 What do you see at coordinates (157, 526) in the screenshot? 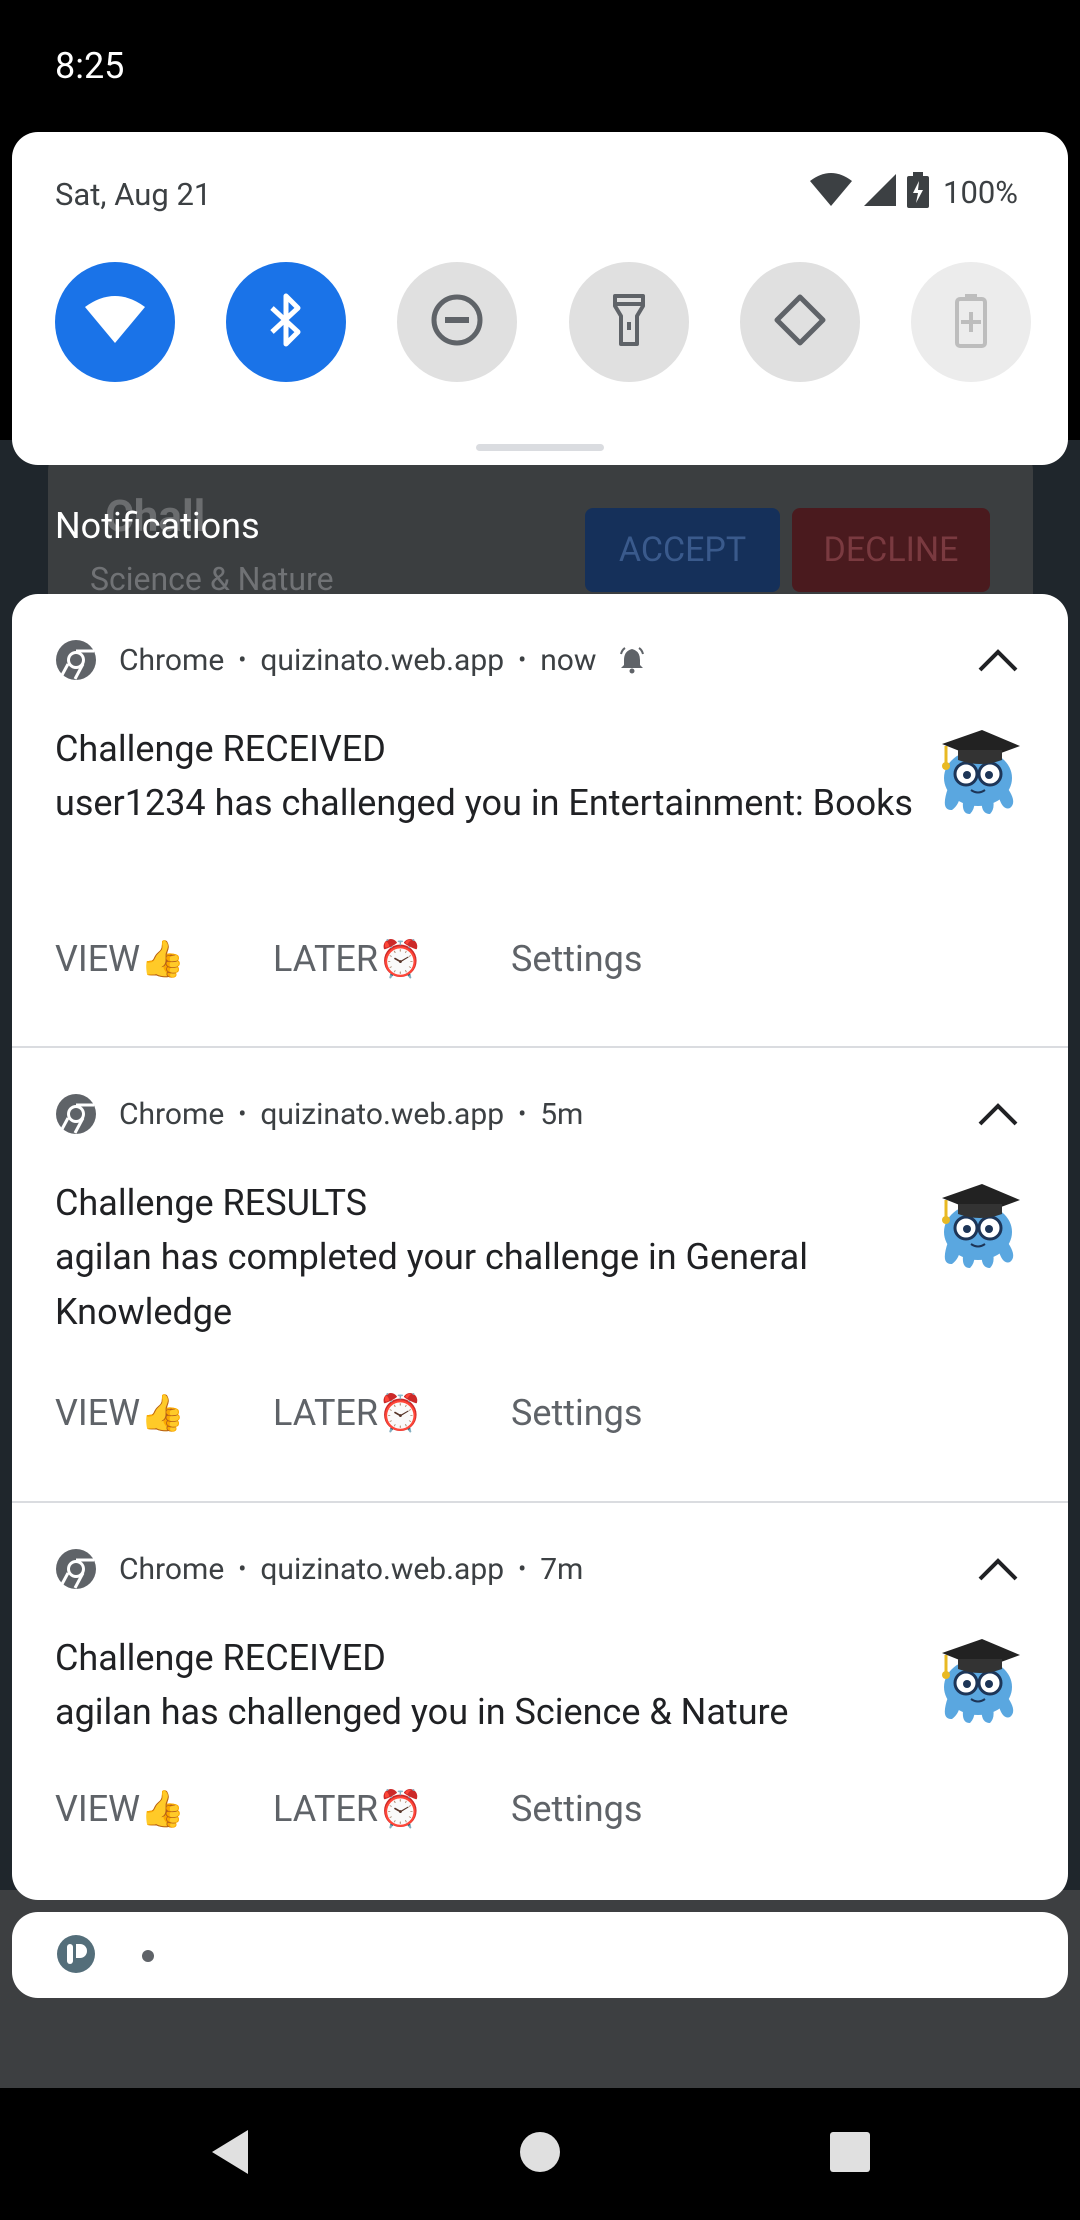
I see `notifications-header: Notifications` at bounding box center [157, 526].